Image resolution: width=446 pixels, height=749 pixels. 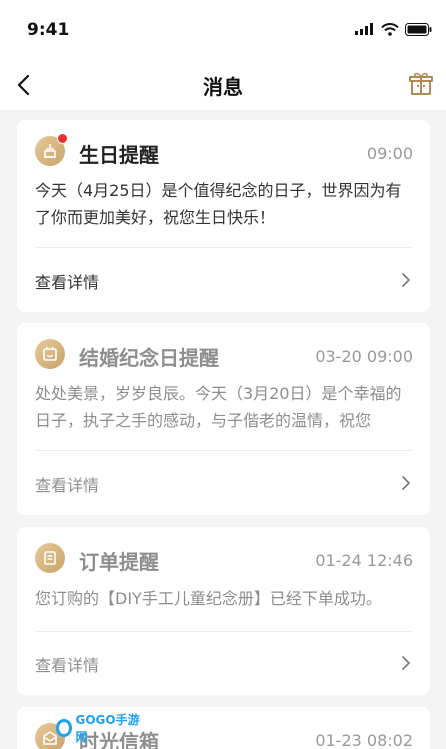 I want to click on status-bar: 9:41, so click(x=223, y=30).